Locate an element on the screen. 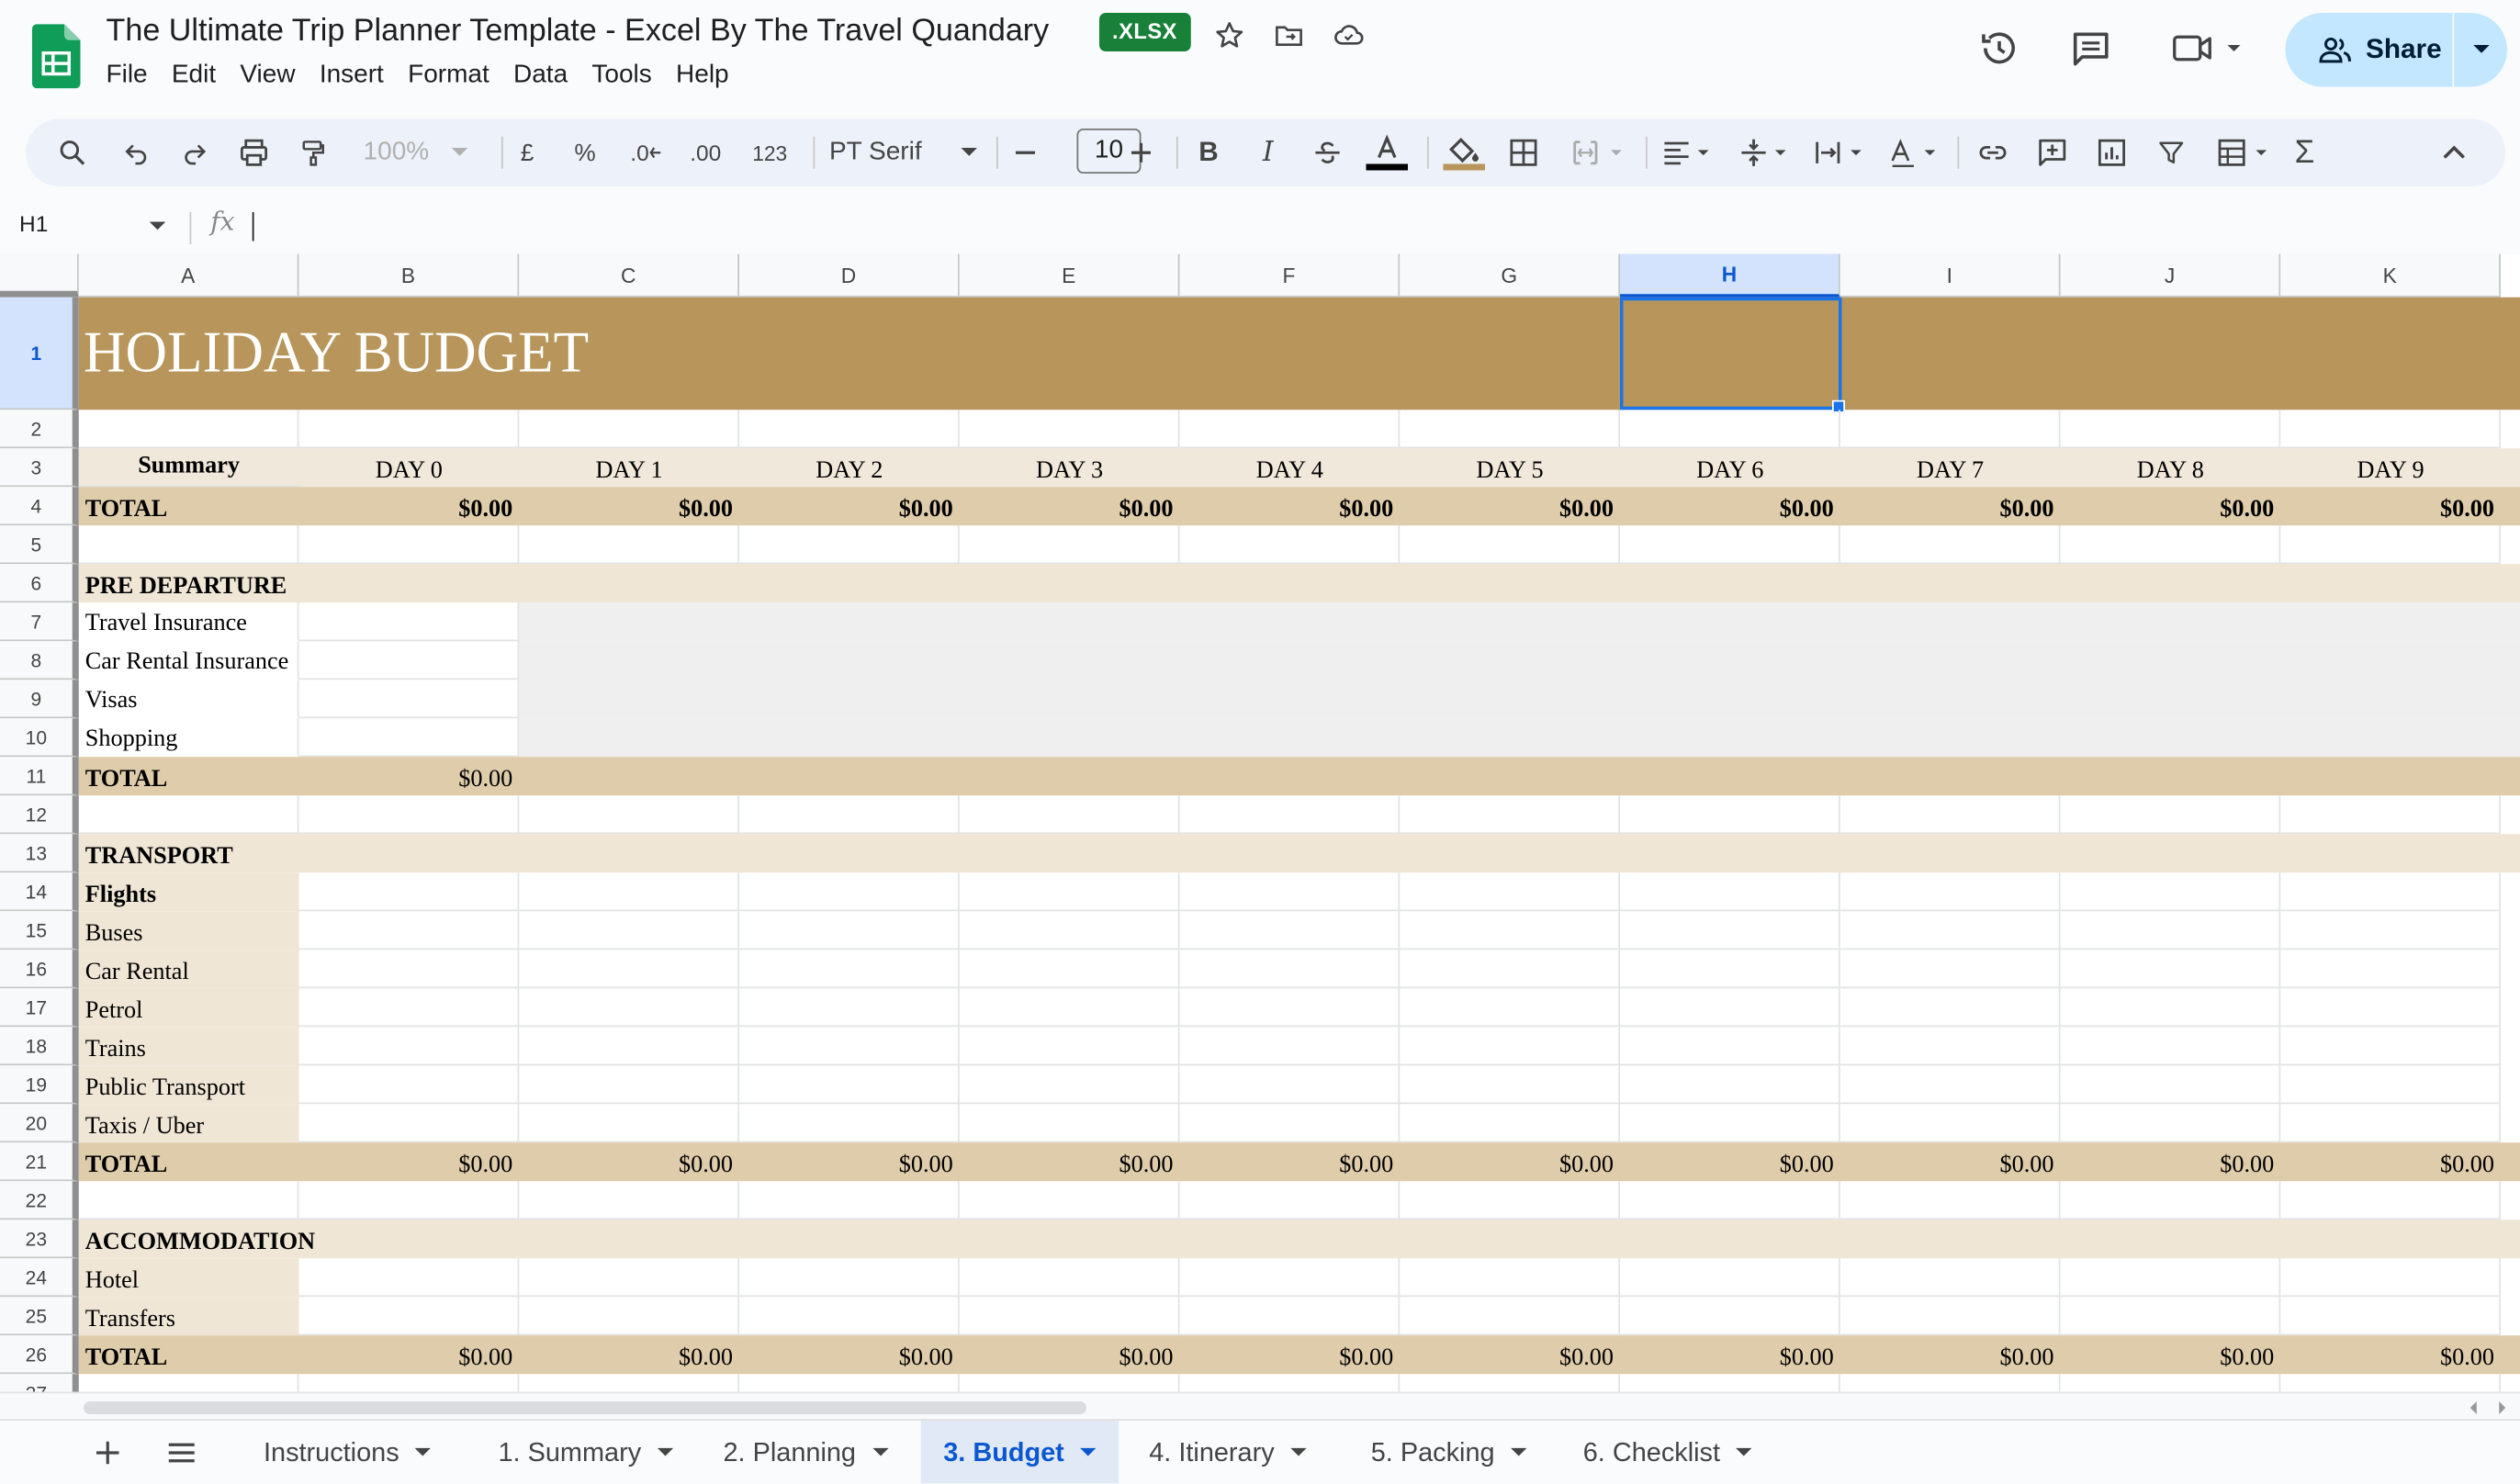 Image resolution: width=2520 pixels, height=1484 pixels. column-header-f: F is located at coordinates (1290, 275).